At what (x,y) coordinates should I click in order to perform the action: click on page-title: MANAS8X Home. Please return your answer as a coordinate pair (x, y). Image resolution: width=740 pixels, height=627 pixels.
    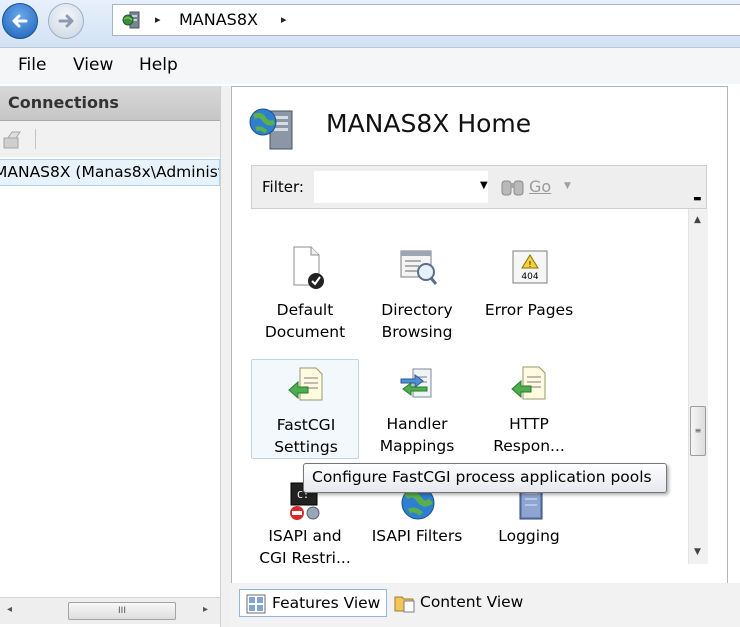
    Looking at the image, I should click on (429, 123).